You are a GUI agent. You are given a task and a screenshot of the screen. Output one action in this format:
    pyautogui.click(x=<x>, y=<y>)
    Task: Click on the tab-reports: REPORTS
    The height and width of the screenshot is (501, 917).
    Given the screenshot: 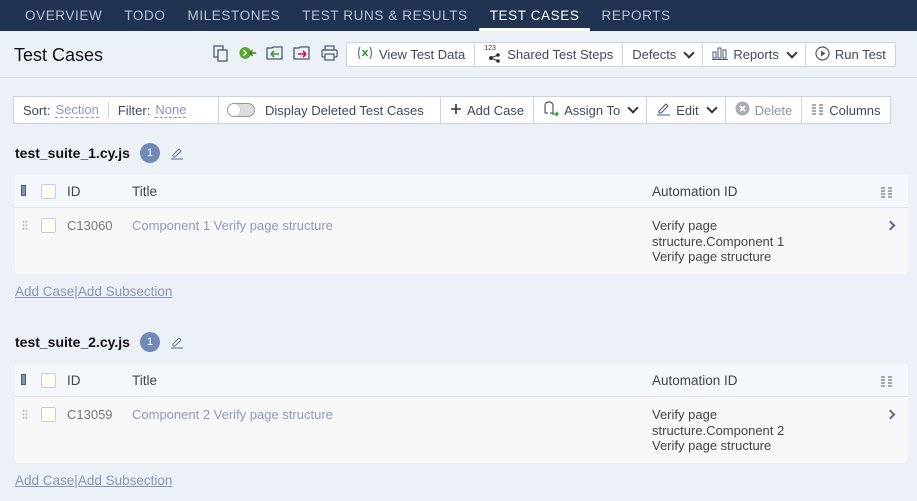 What is the action you would take?
    pyautogui.click(x=635, y=15)
    